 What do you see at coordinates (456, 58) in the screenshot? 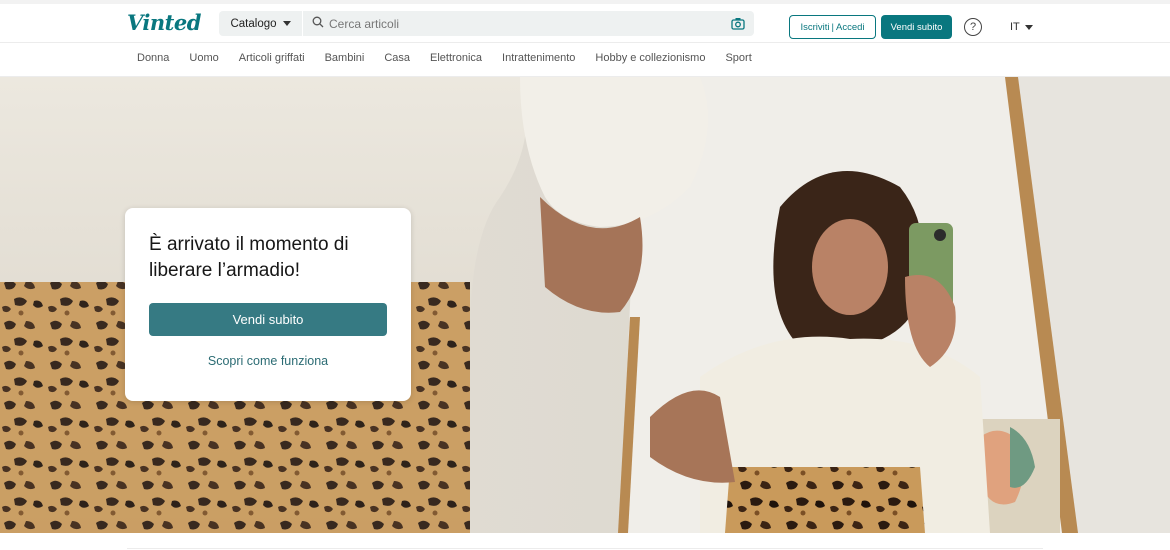
I see `nav-item-elettronica: Elettronica` at bounding box center [456, 58].